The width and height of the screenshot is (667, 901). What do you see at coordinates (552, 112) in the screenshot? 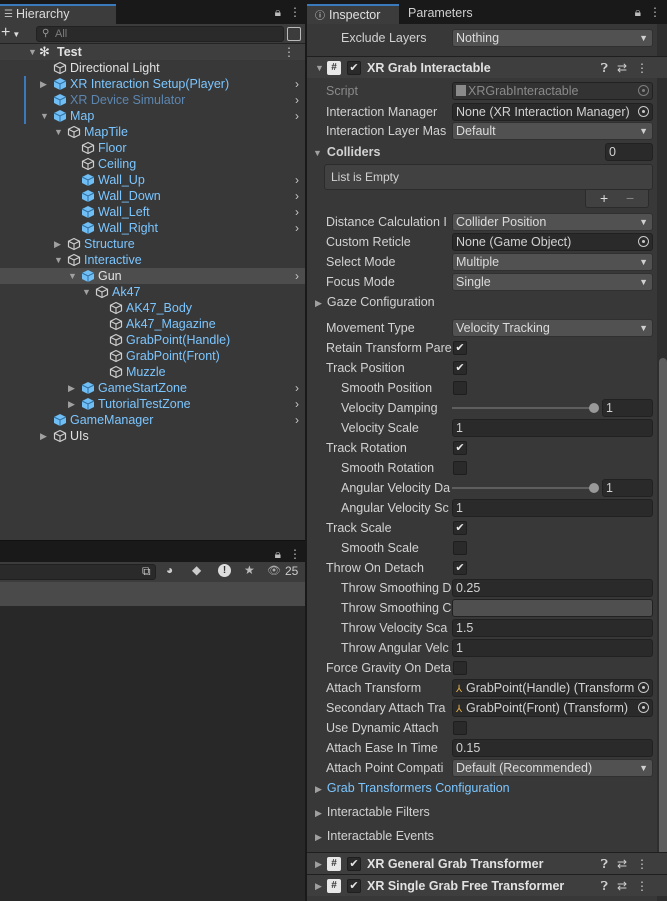
I see `interaction-manager-field: None (XR Interaction Manager)` at bounding box center [552, 112].